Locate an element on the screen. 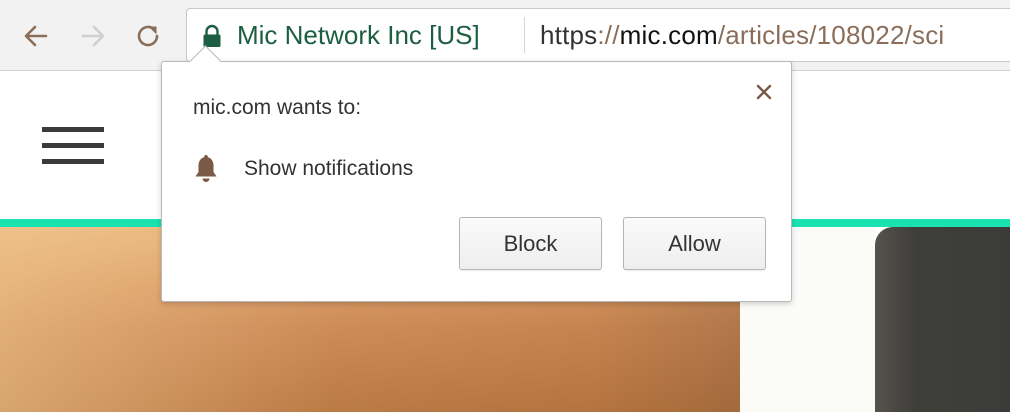 The width and height of the screenshot is (1010, 412). reload-icon is located at coordinates (148, 36).